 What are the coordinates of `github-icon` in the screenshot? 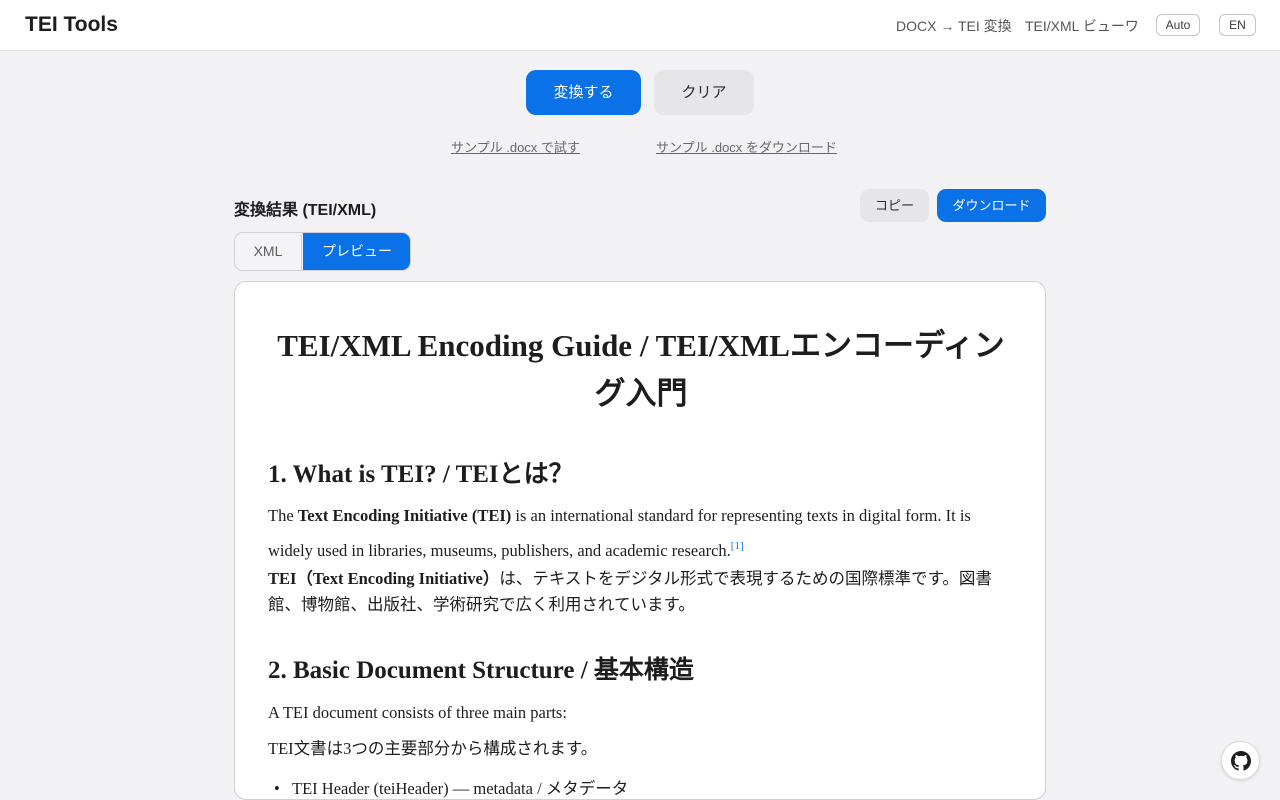 It's located at (1241, 761).